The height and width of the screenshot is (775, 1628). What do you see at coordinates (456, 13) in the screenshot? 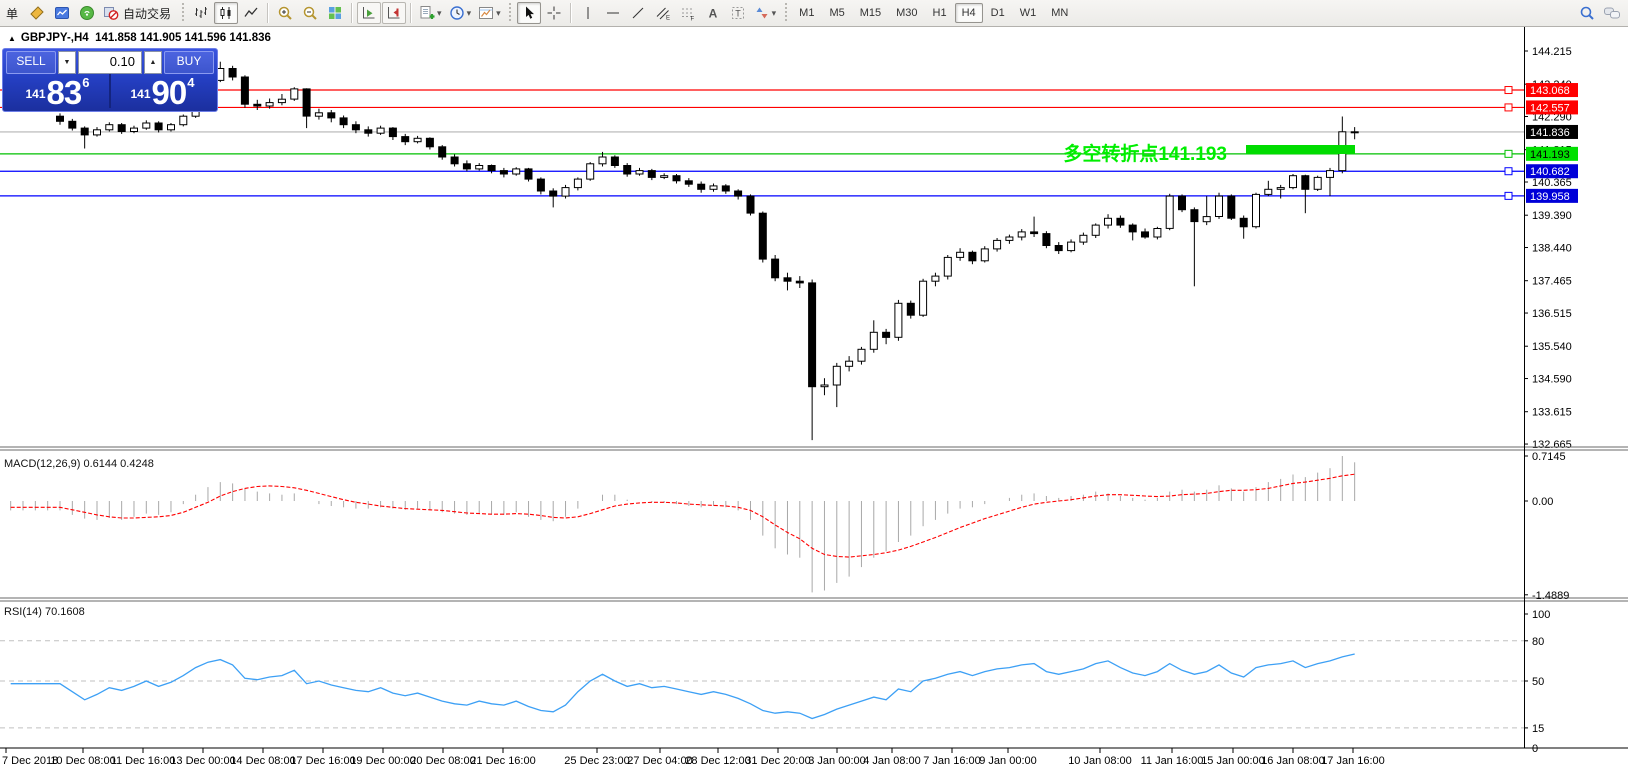
I see `clock-icon` at bounding box center [456, 13].